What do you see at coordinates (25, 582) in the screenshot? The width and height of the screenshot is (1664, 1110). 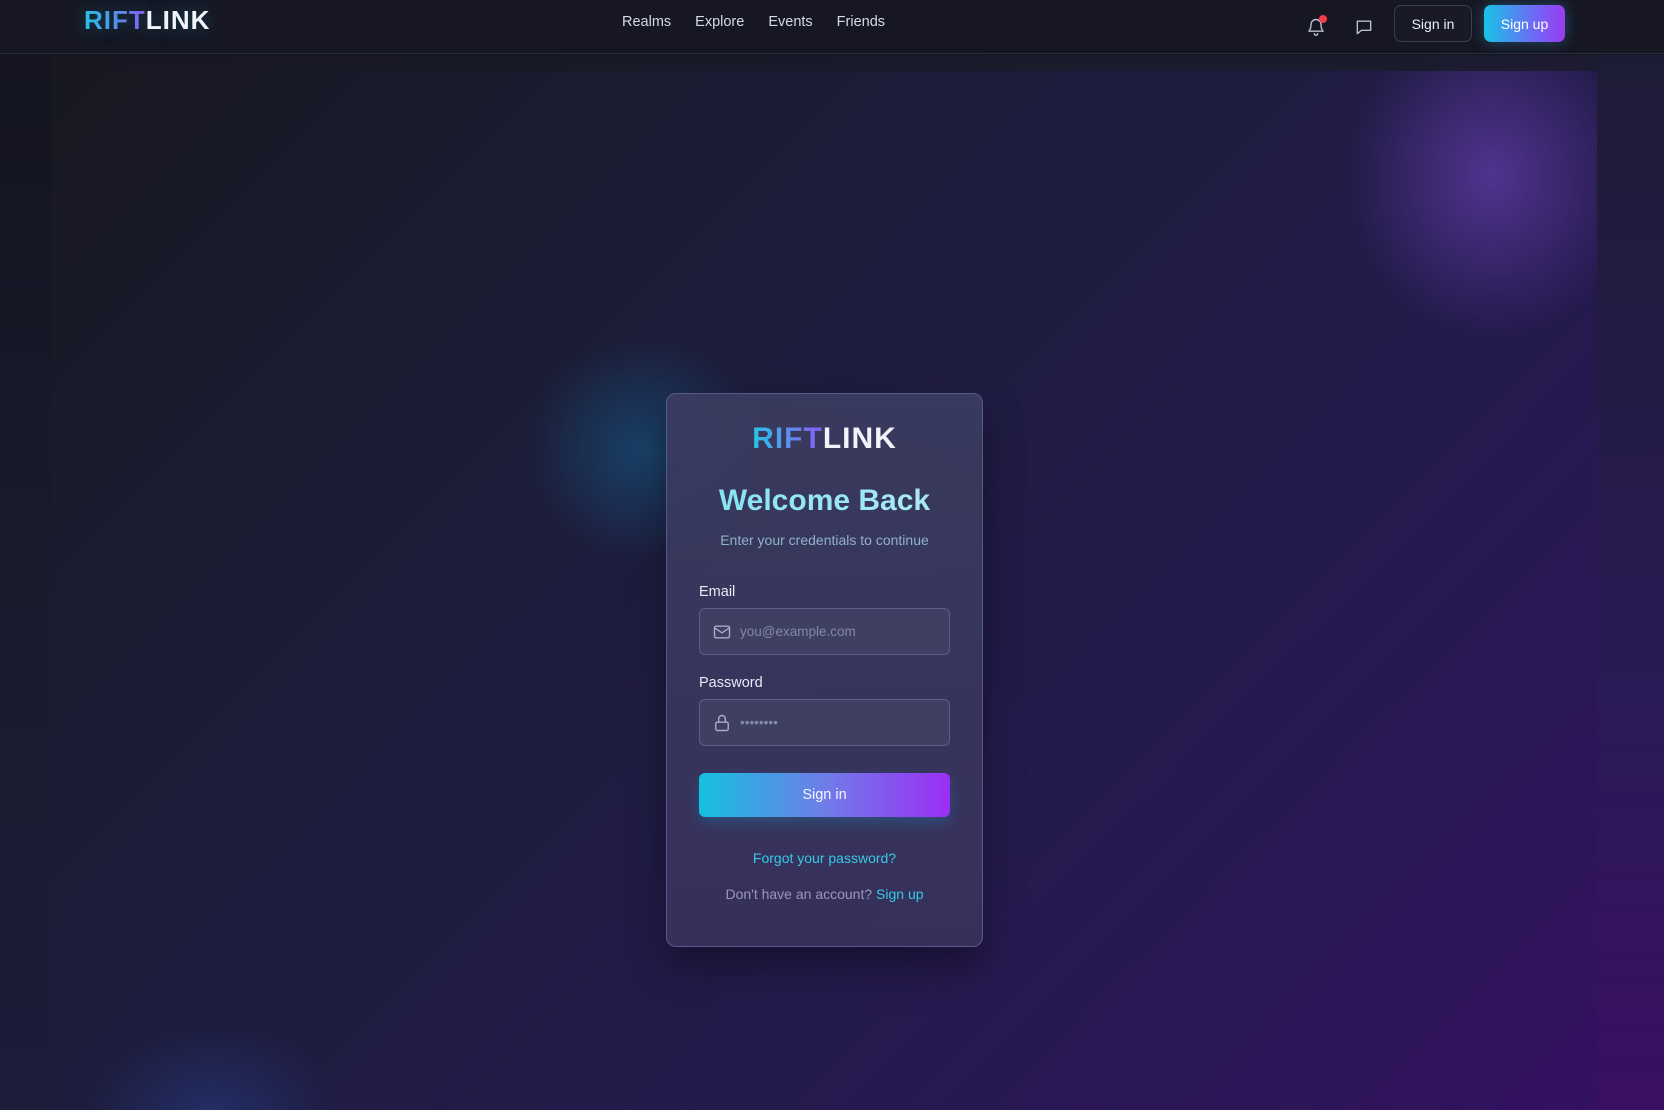 I see `background-left-strip` at bounding box center [25, 582].